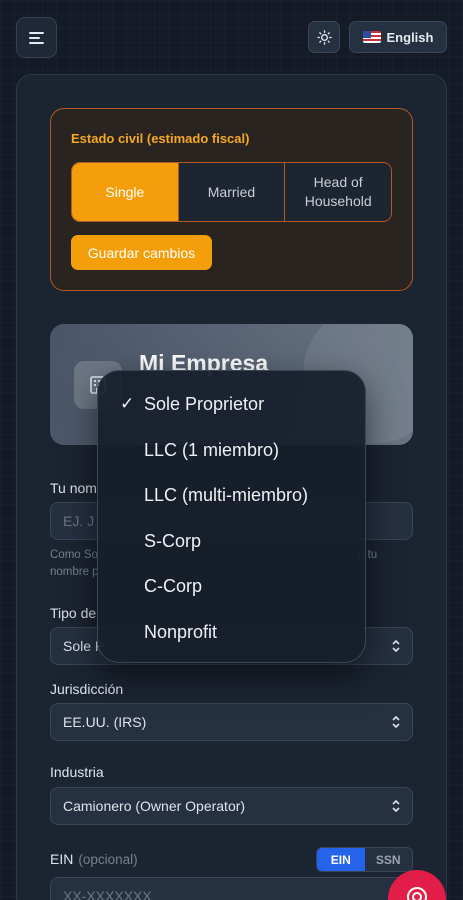 Image resolution: width=463 pixels, height=900 pixels. What do you see at coordinates (173, 586) in the screenshot?
I see `dropdown-option: C-Corp` at bounding box center [173, 586].